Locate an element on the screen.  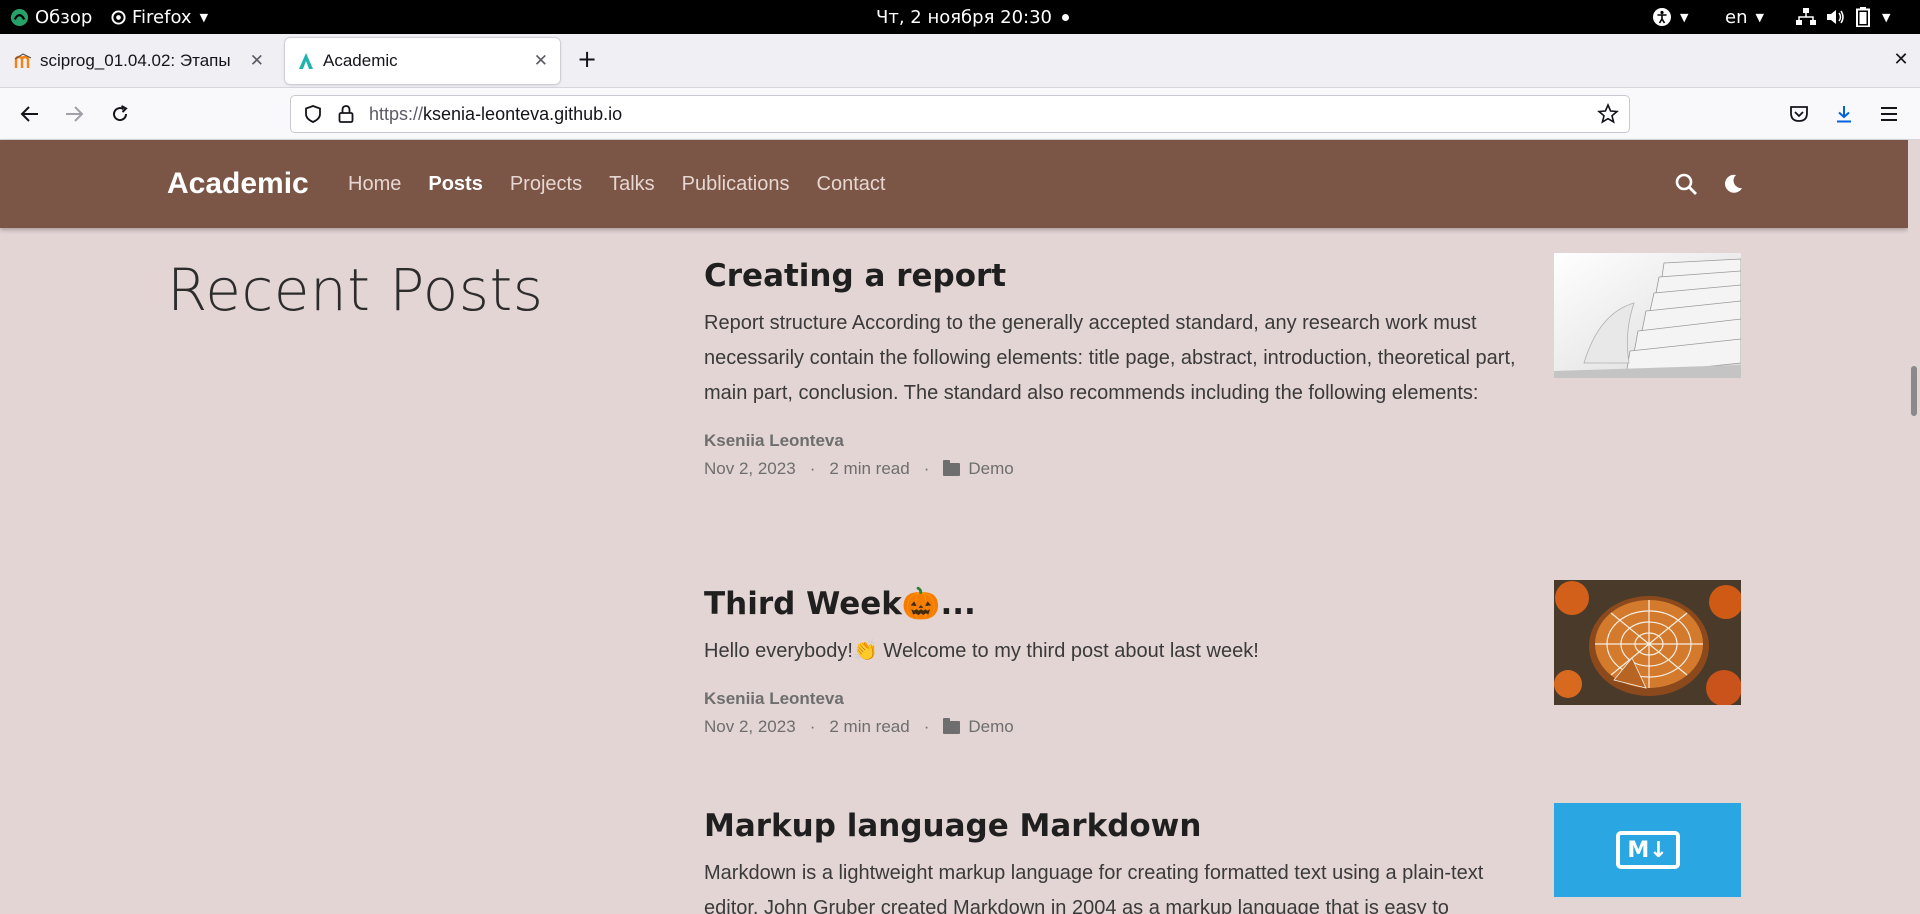
papers-stack-illustration is located at coordinates (1647, 315).